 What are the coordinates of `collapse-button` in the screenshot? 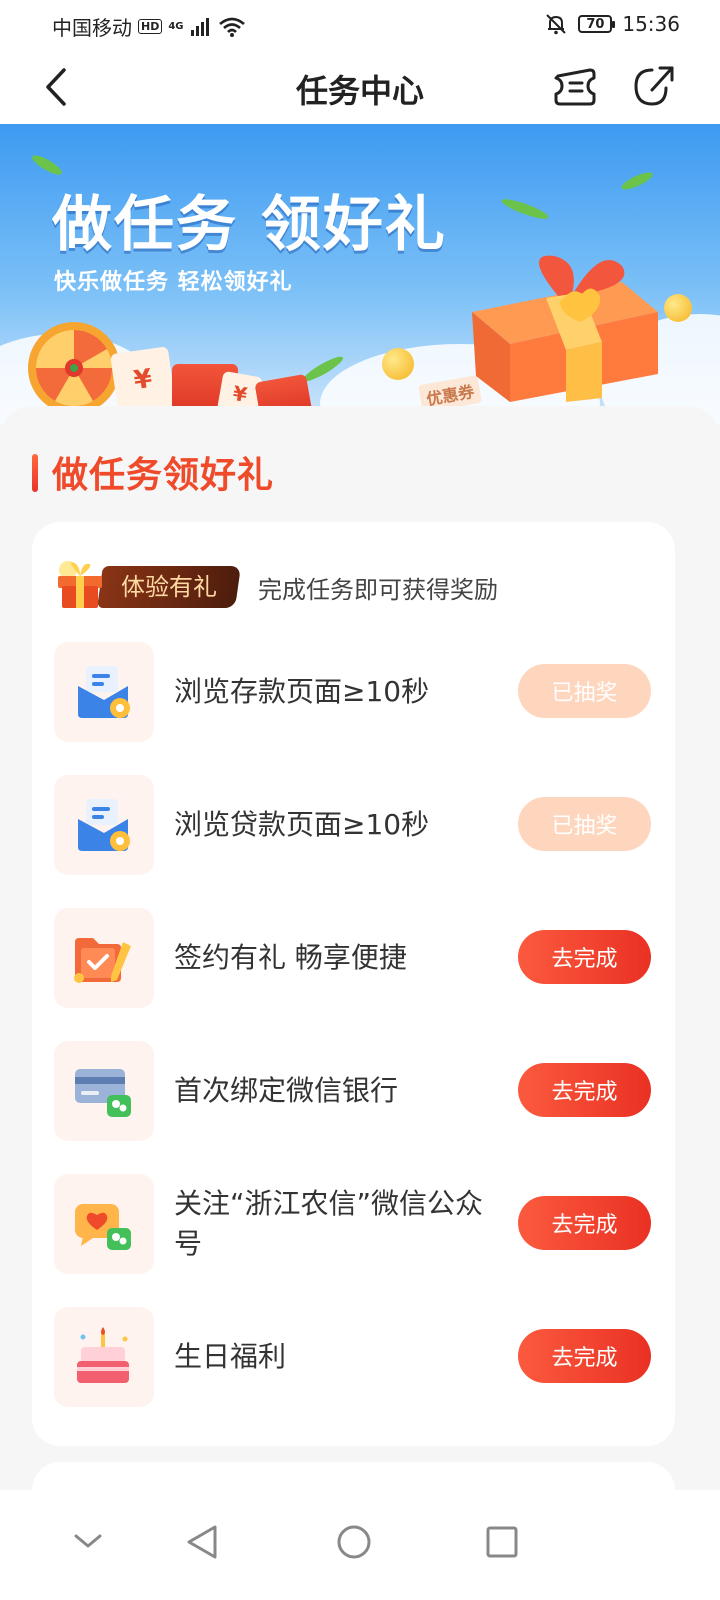 It's located at (88, 1542).